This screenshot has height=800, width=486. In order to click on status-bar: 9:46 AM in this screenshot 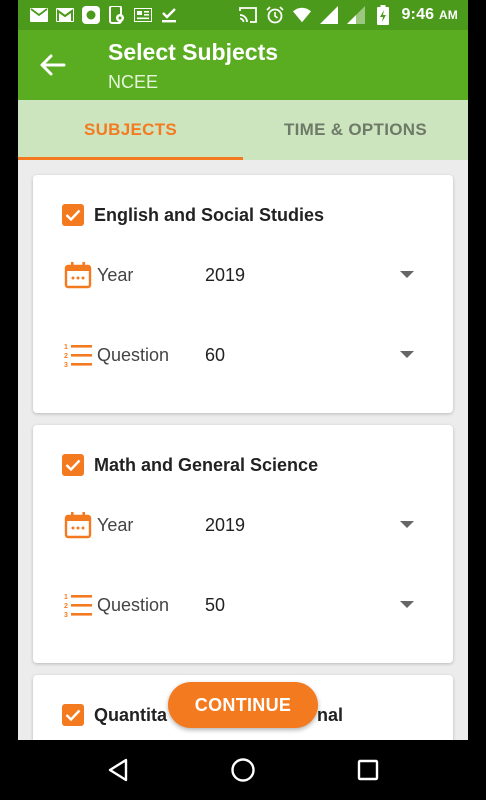, I will do `click(243, 15)`.